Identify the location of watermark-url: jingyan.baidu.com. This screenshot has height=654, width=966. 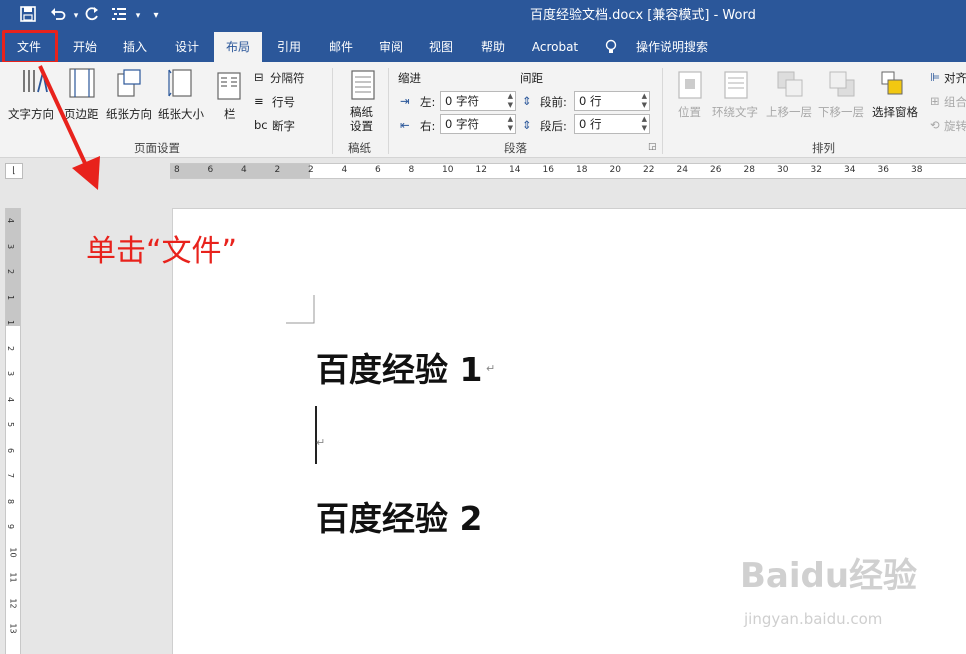
(813, 619).